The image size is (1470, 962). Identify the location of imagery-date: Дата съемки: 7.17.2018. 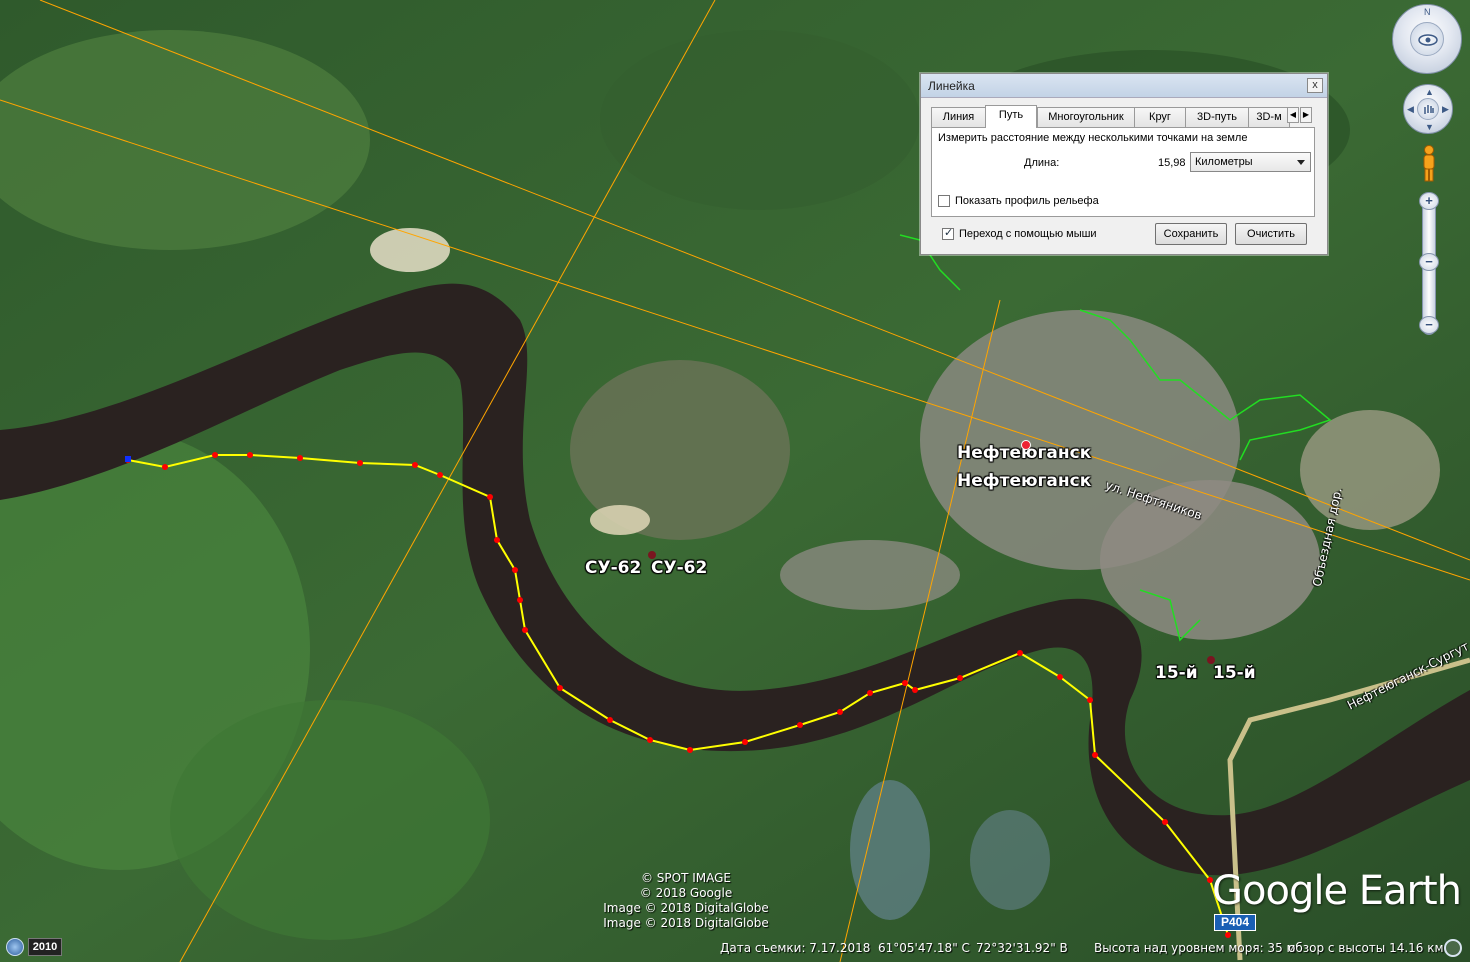
(795, 948).